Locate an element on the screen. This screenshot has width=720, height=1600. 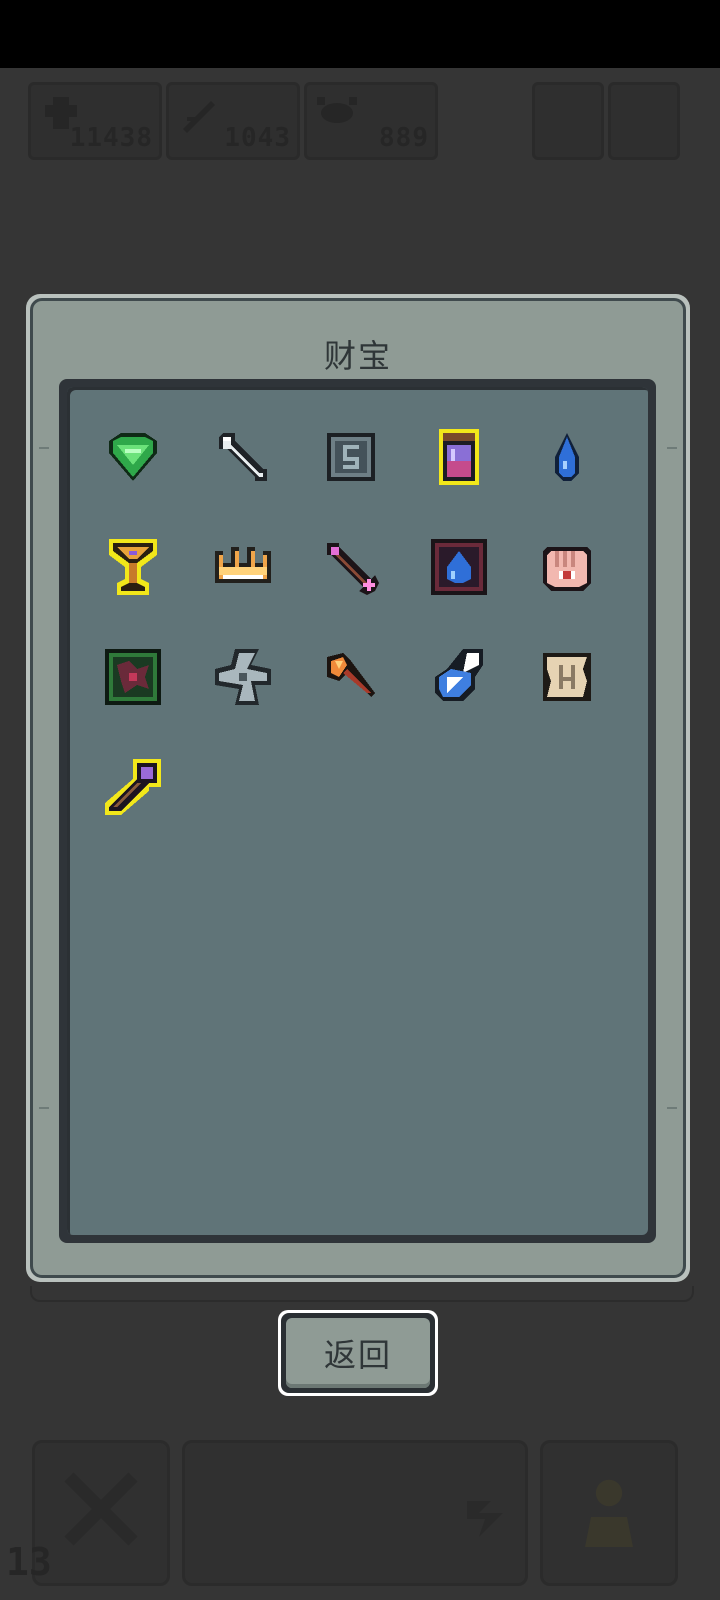
bottom-slot-left is located at coordinates (101, 1513).